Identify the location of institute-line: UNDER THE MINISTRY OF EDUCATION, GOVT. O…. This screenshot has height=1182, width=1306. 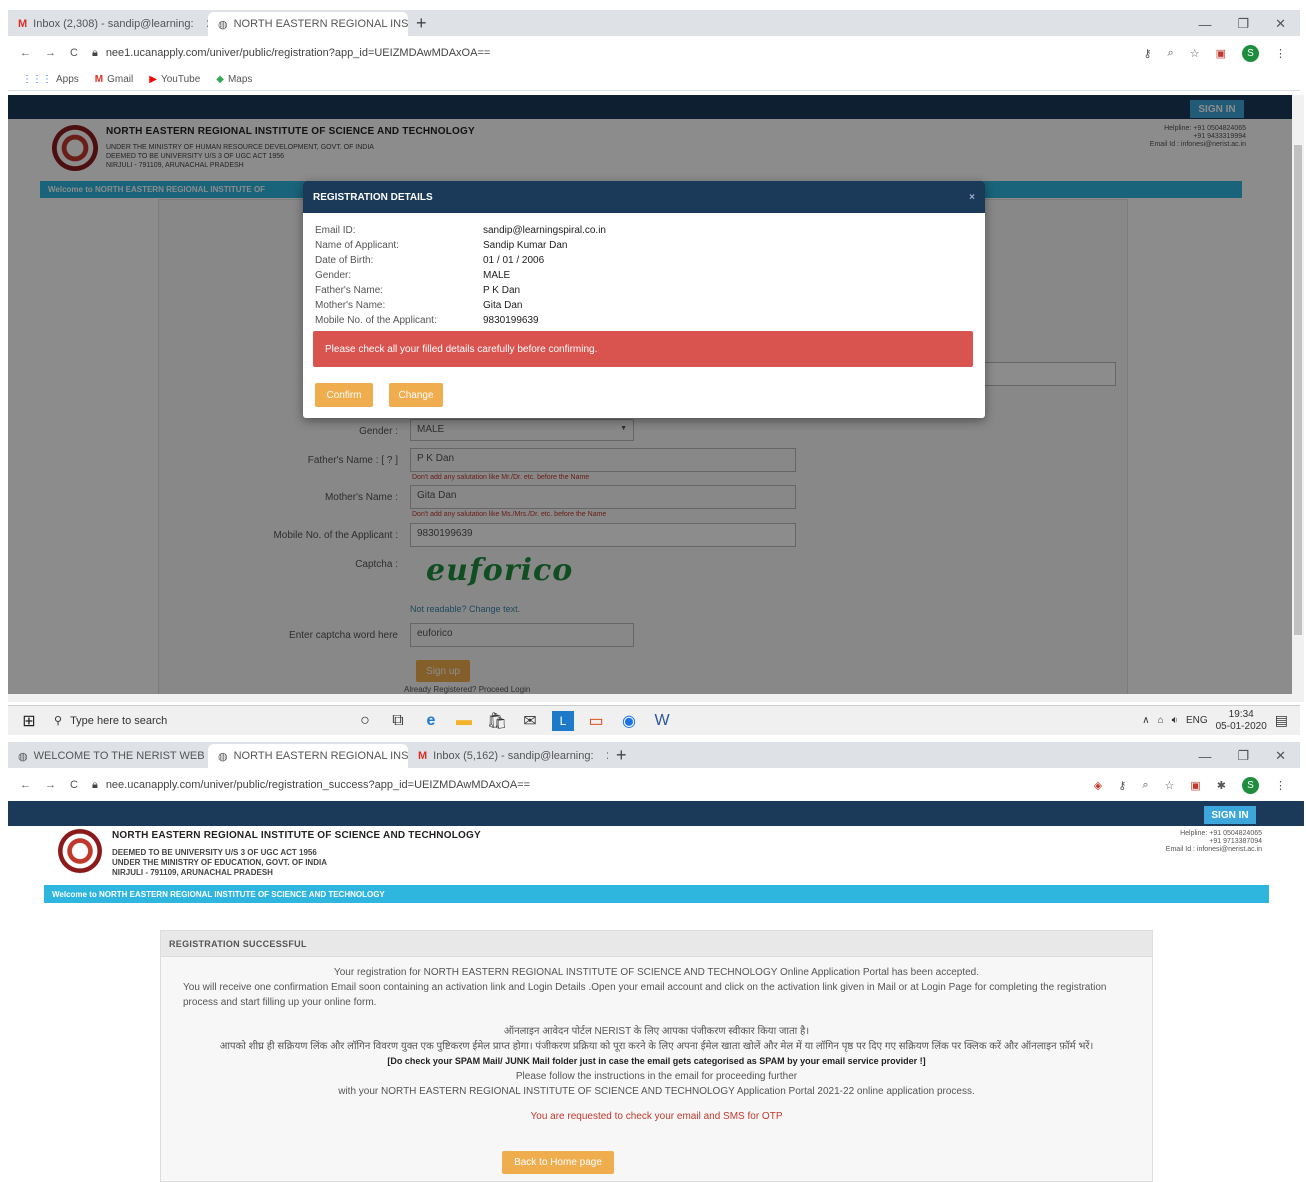
(219, 862).